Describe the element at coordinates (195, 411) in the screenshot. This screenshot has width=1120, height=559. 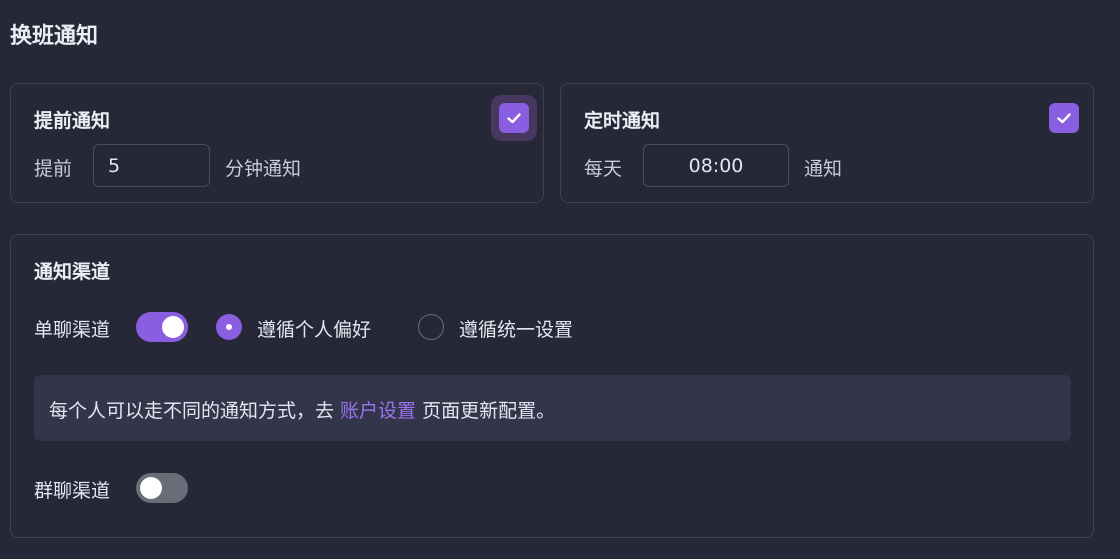
I see `notice-text-before: 每个人可以走不同的通知方式，去` at that location.